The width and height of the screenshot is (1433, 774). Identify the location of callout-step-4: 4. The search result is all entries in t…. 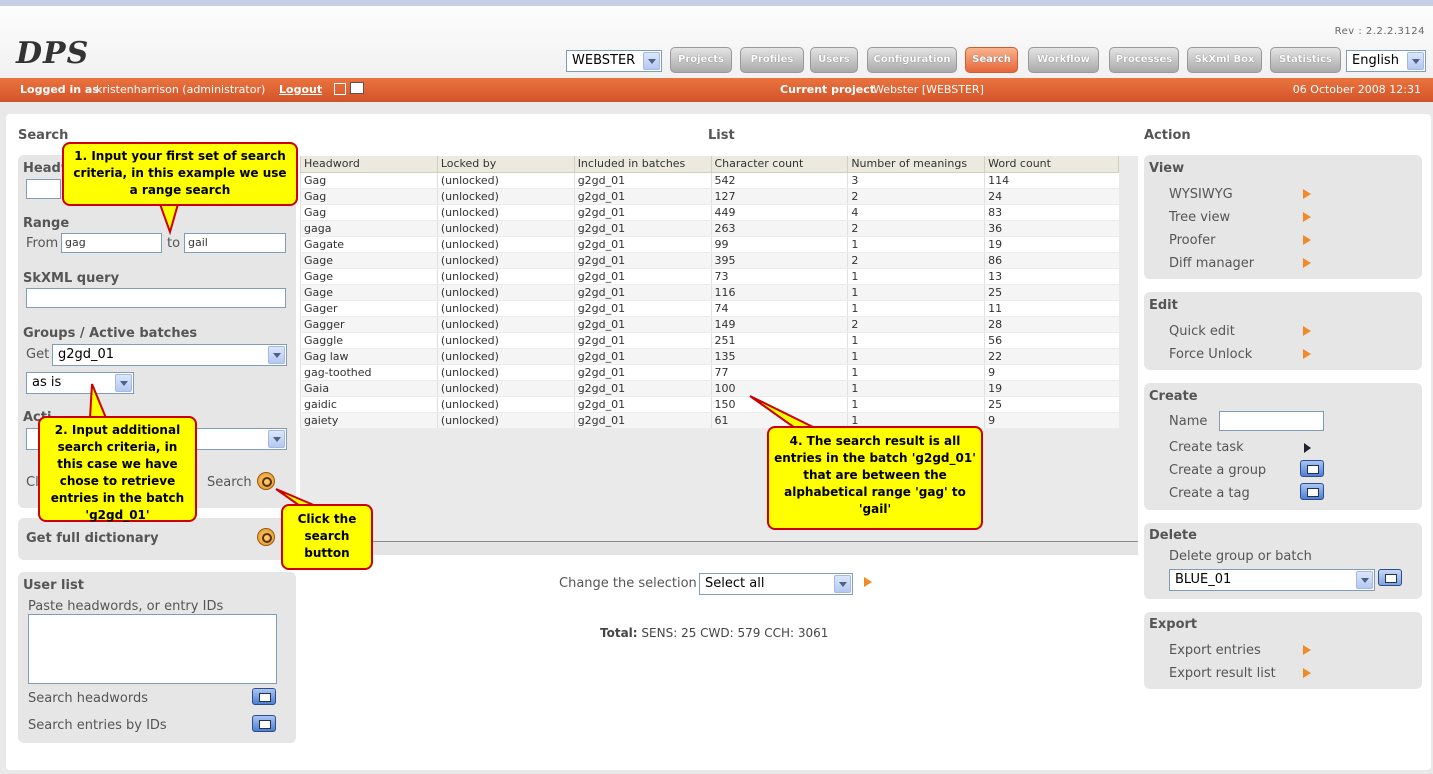
(875, 478).